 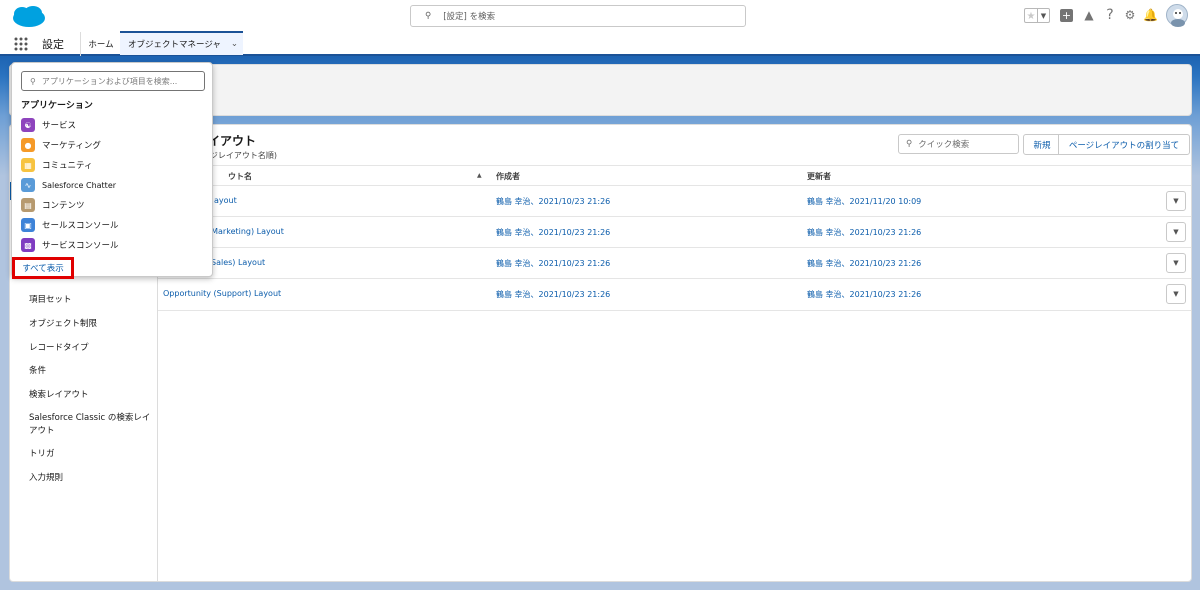 I want to click on chevron-down-icon: ⌄, so click(x=234, y=44).